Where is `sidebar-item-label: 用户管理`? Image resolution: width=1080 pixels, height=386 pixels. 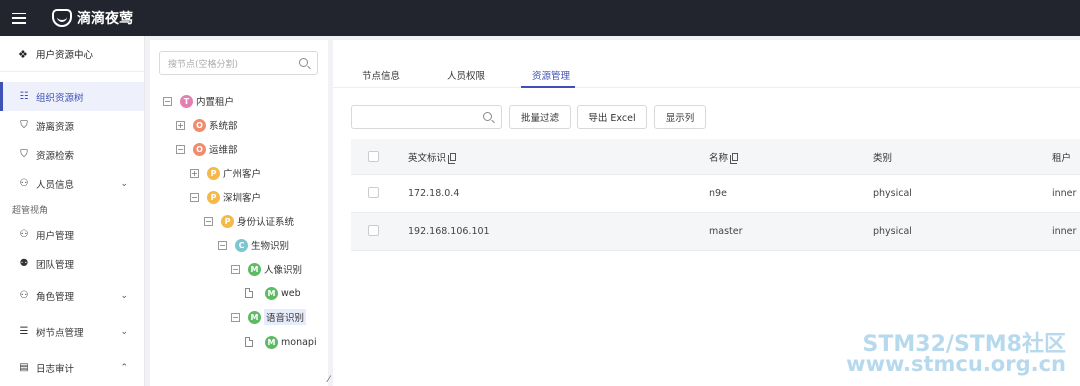
sidebar-item-label: 用户管理 is located at coordinates (55, 236).